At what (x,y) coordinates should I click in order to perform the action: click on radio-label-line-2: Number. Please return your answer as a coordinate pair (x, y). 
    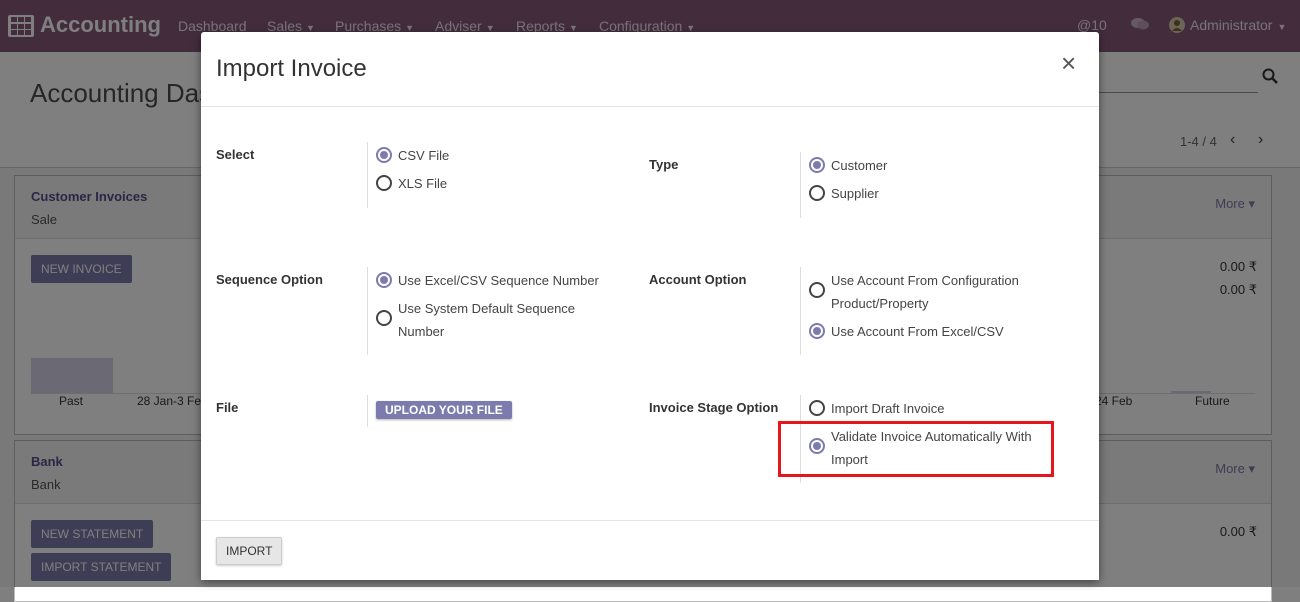
    Looking at the image, I should click on (421, 331).